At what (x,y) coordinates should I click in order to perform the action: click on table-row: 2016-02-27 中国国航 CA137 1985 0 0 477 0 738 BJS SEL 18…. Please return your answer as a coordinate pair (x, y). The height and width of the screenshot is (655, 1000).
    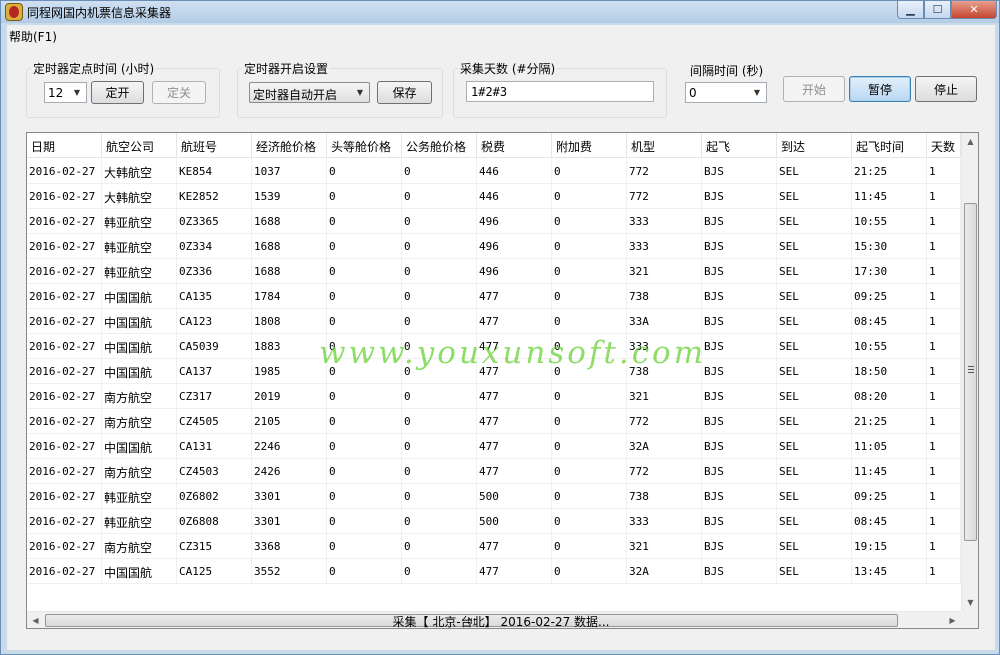
    Looking at the image, I should click on (494, 371).